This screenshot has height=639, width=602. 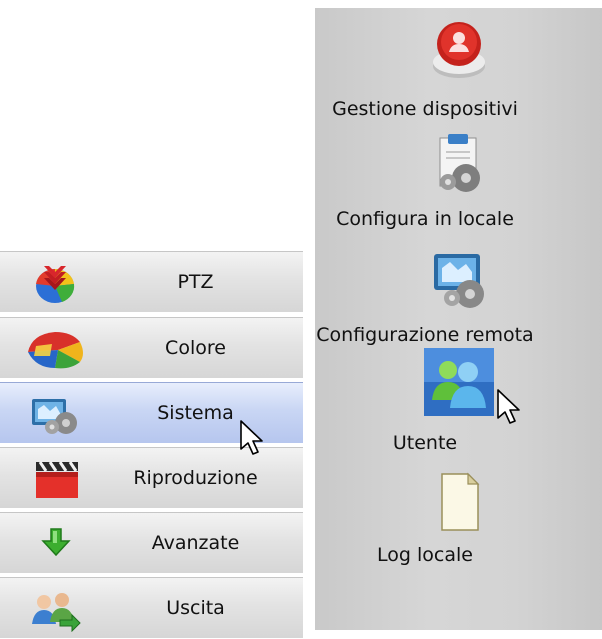 What do you see at coordinates (425, 219) in the screenshot?
I see `panel-item-label: Configura in locale` at bounding box center [425, 219].